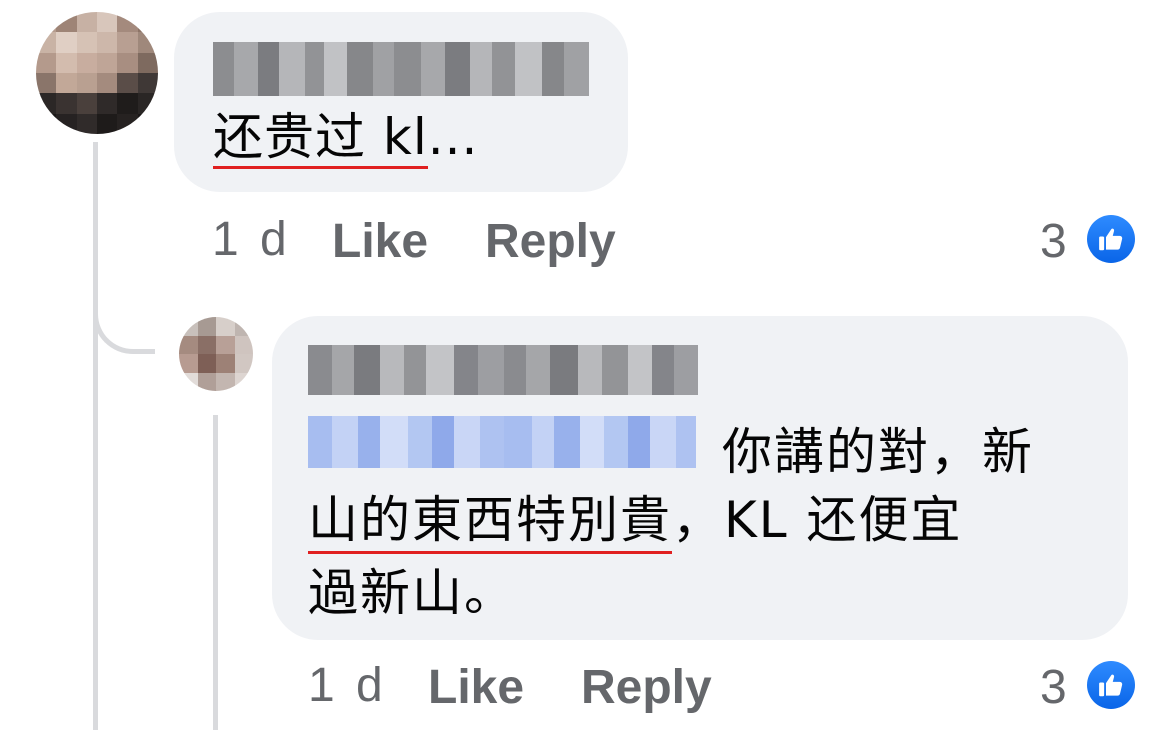 The height and width of the screenshot is (730, 1170). What do you see at coordinates (320, 138) in the screenshot?
I see `comment-text-underlined: 还贵过 kl` at bounding box center [320, 138].